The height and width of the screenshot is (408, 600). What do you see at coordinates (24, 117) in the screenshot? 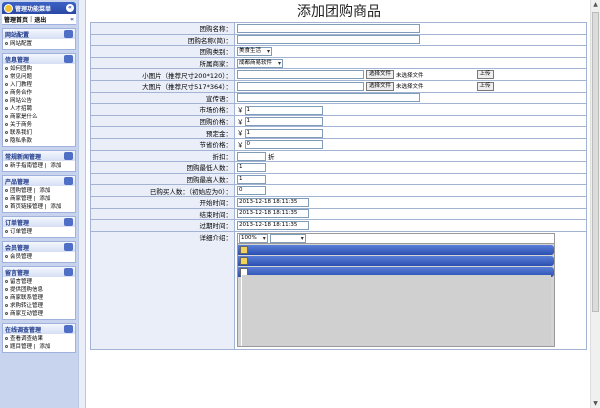
I see `sidebar-item-link: 商家是什么` at bounding box center [24, 117].